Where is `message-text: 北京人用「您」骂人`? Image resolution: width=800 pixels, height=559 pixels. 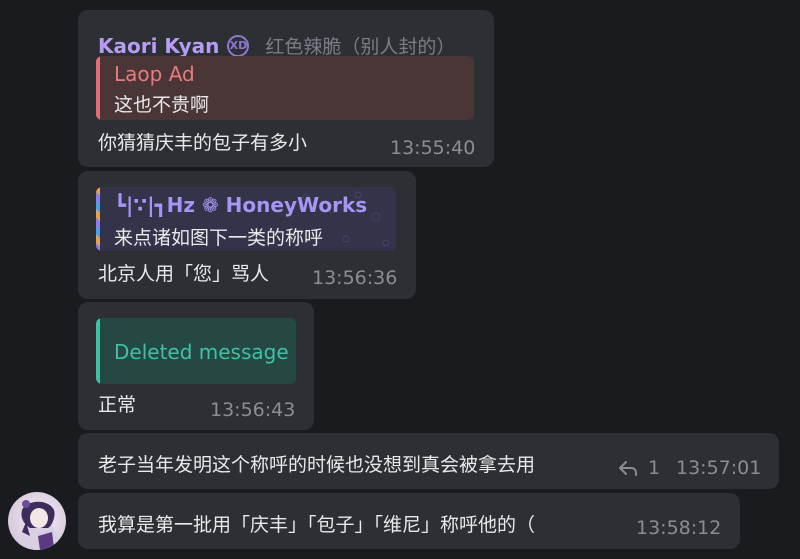
message-text: 北京人用「您」骂人 is located at coordinates (184, 274).